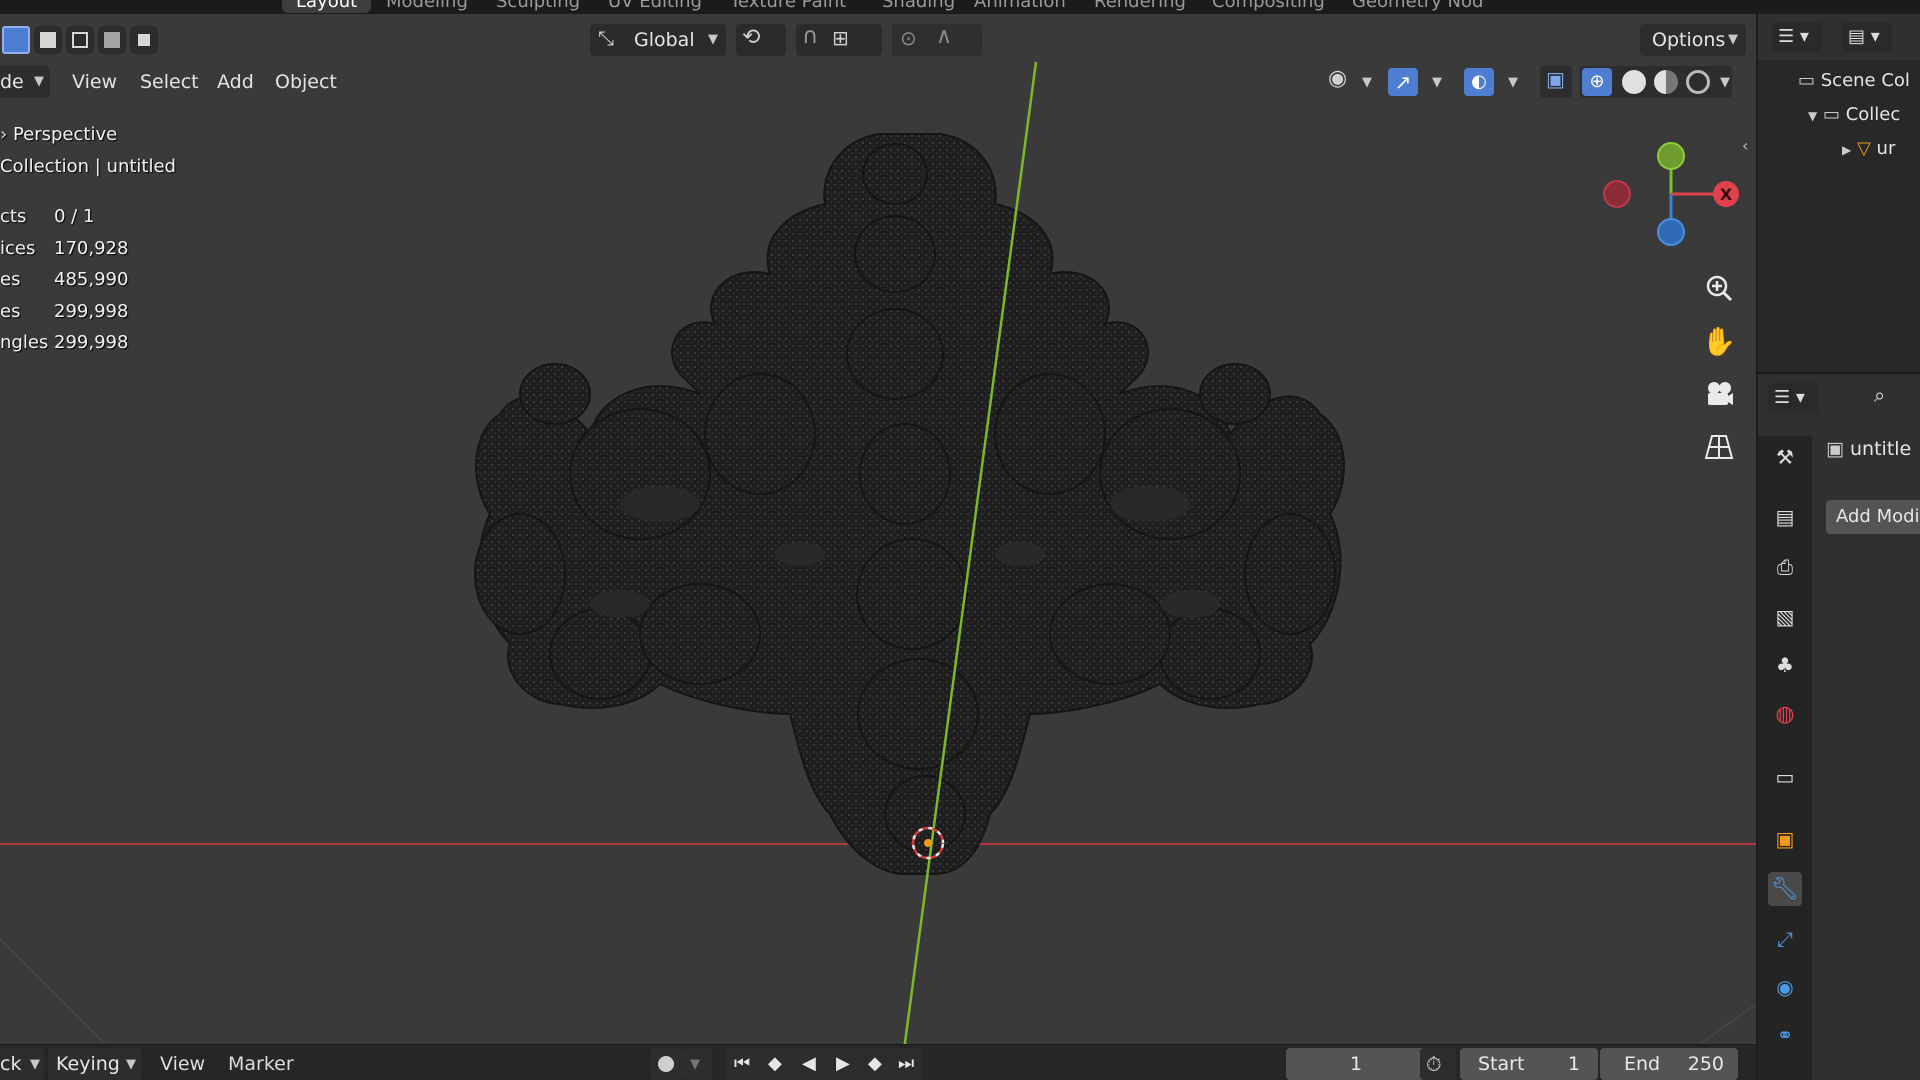 This screenshot has height=1080, width=1920. What do you see at coordinates (306, 82) in the screenshot?
I see `menu-object: Object` at bounding box center [306, 82].